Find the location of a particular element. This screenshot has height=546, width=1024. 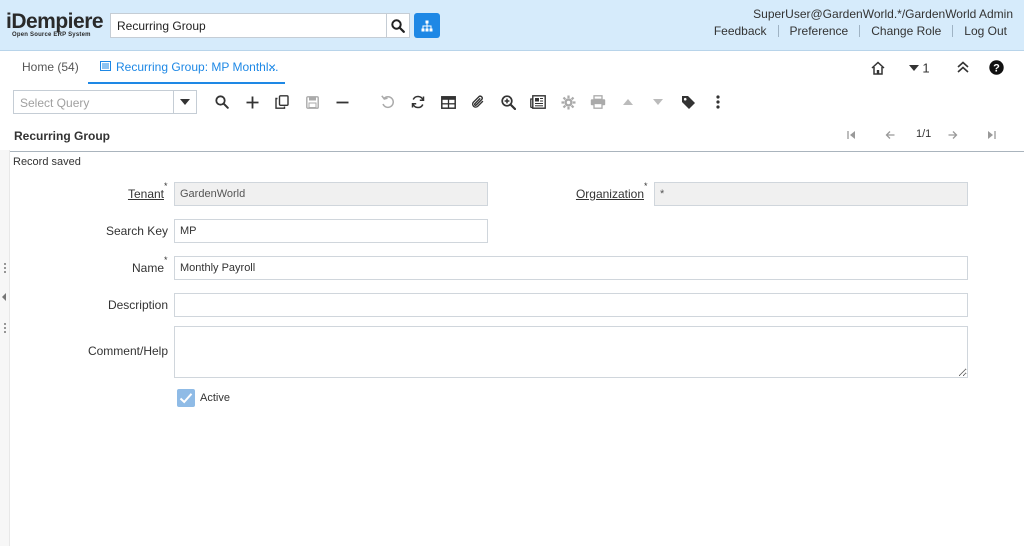

window-icon is located at coordinates (105, 66).